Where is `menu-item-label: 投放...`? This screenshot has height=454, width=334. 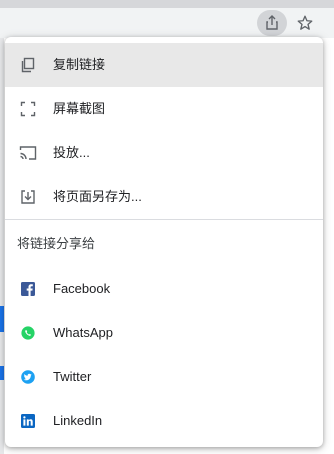
menu-item-label: 投放... is located at coordinates (71, 152).